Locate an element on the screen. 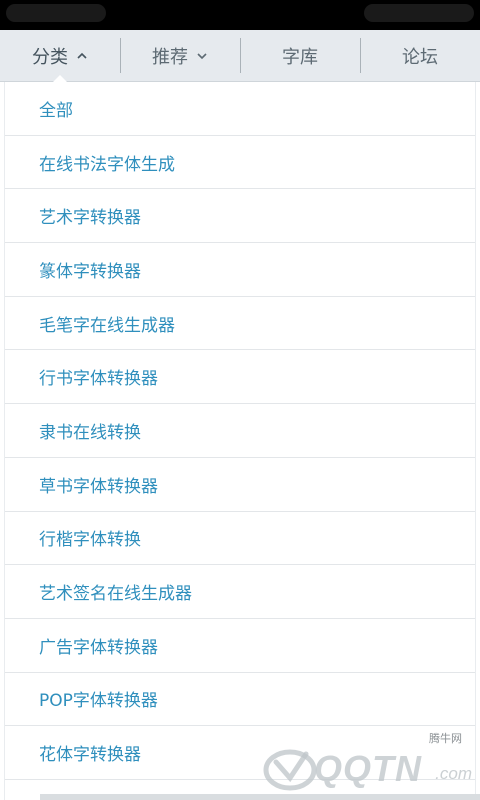 This screenshot has height=800, width=480. tab-font-library-label: 字库 is located at coordinates (300, 57).